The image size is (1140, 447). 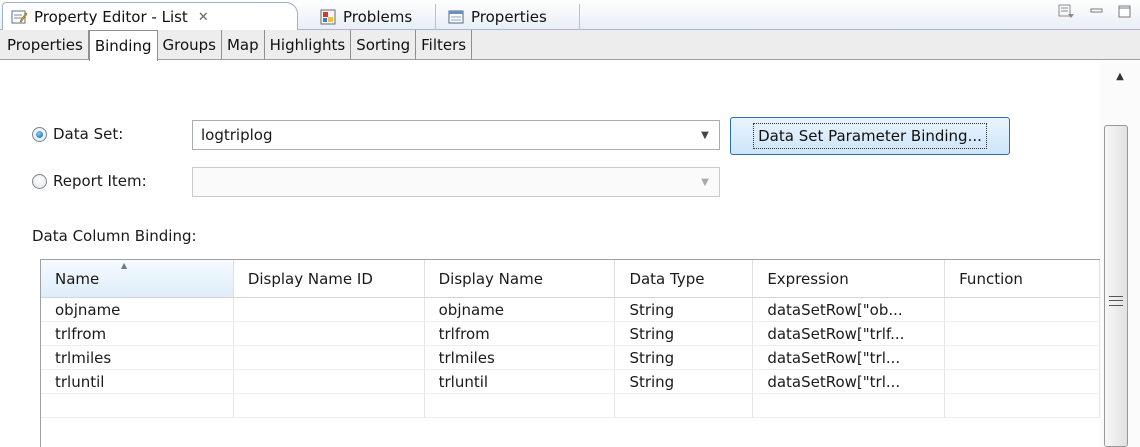 What do you see at coordinates (520, 278) in the screenshot?
I see `column-header-display-name: Display Name` at bounding box center [520, 278].